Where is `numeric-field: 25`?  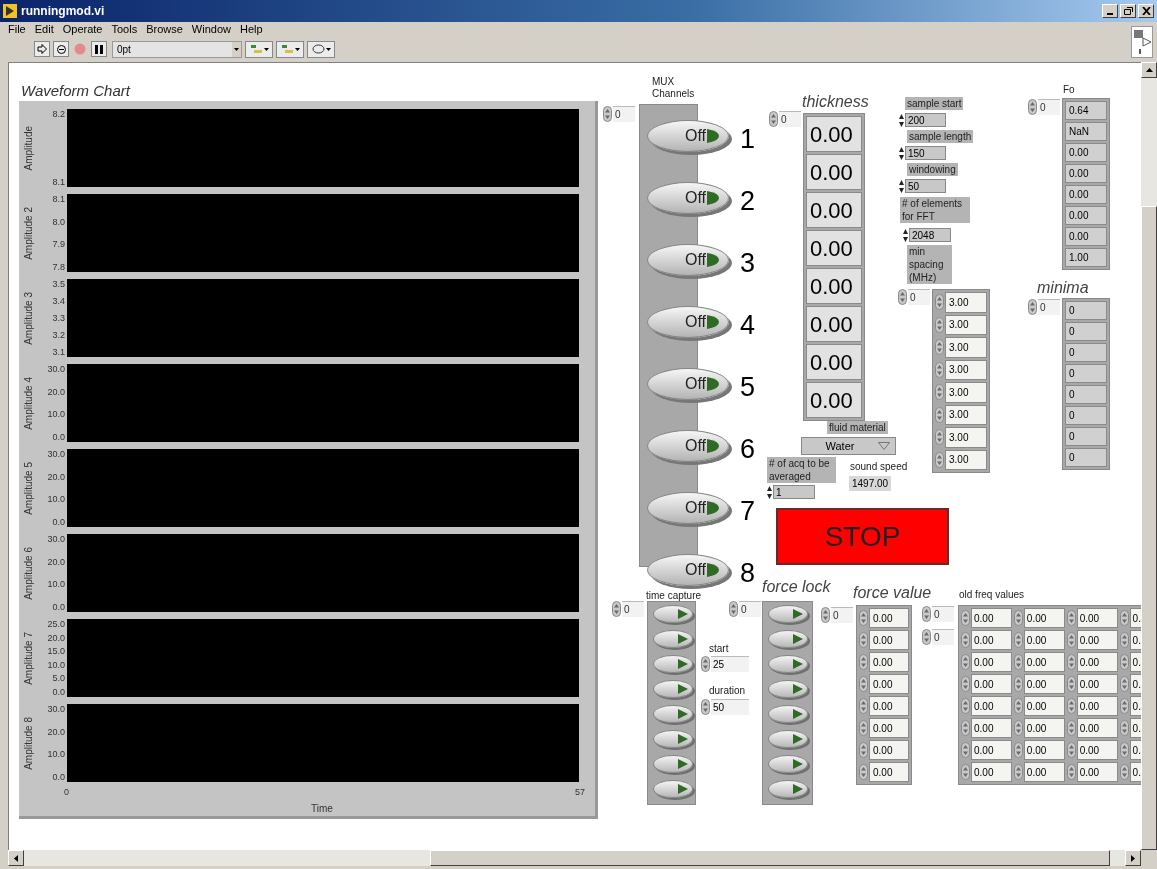
numeric-field: 25 is located at coordinates (730, 664).